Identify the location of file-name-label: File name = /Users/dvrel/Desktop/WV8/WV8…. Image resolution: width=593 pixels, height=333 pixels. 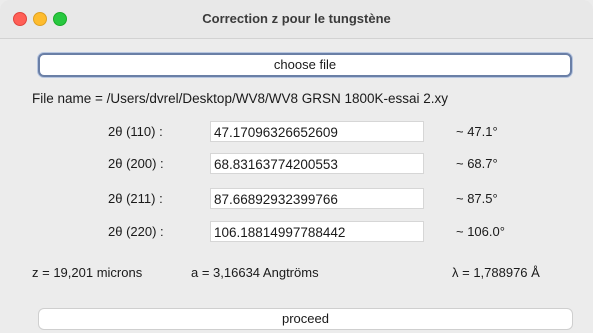
(240, 98).